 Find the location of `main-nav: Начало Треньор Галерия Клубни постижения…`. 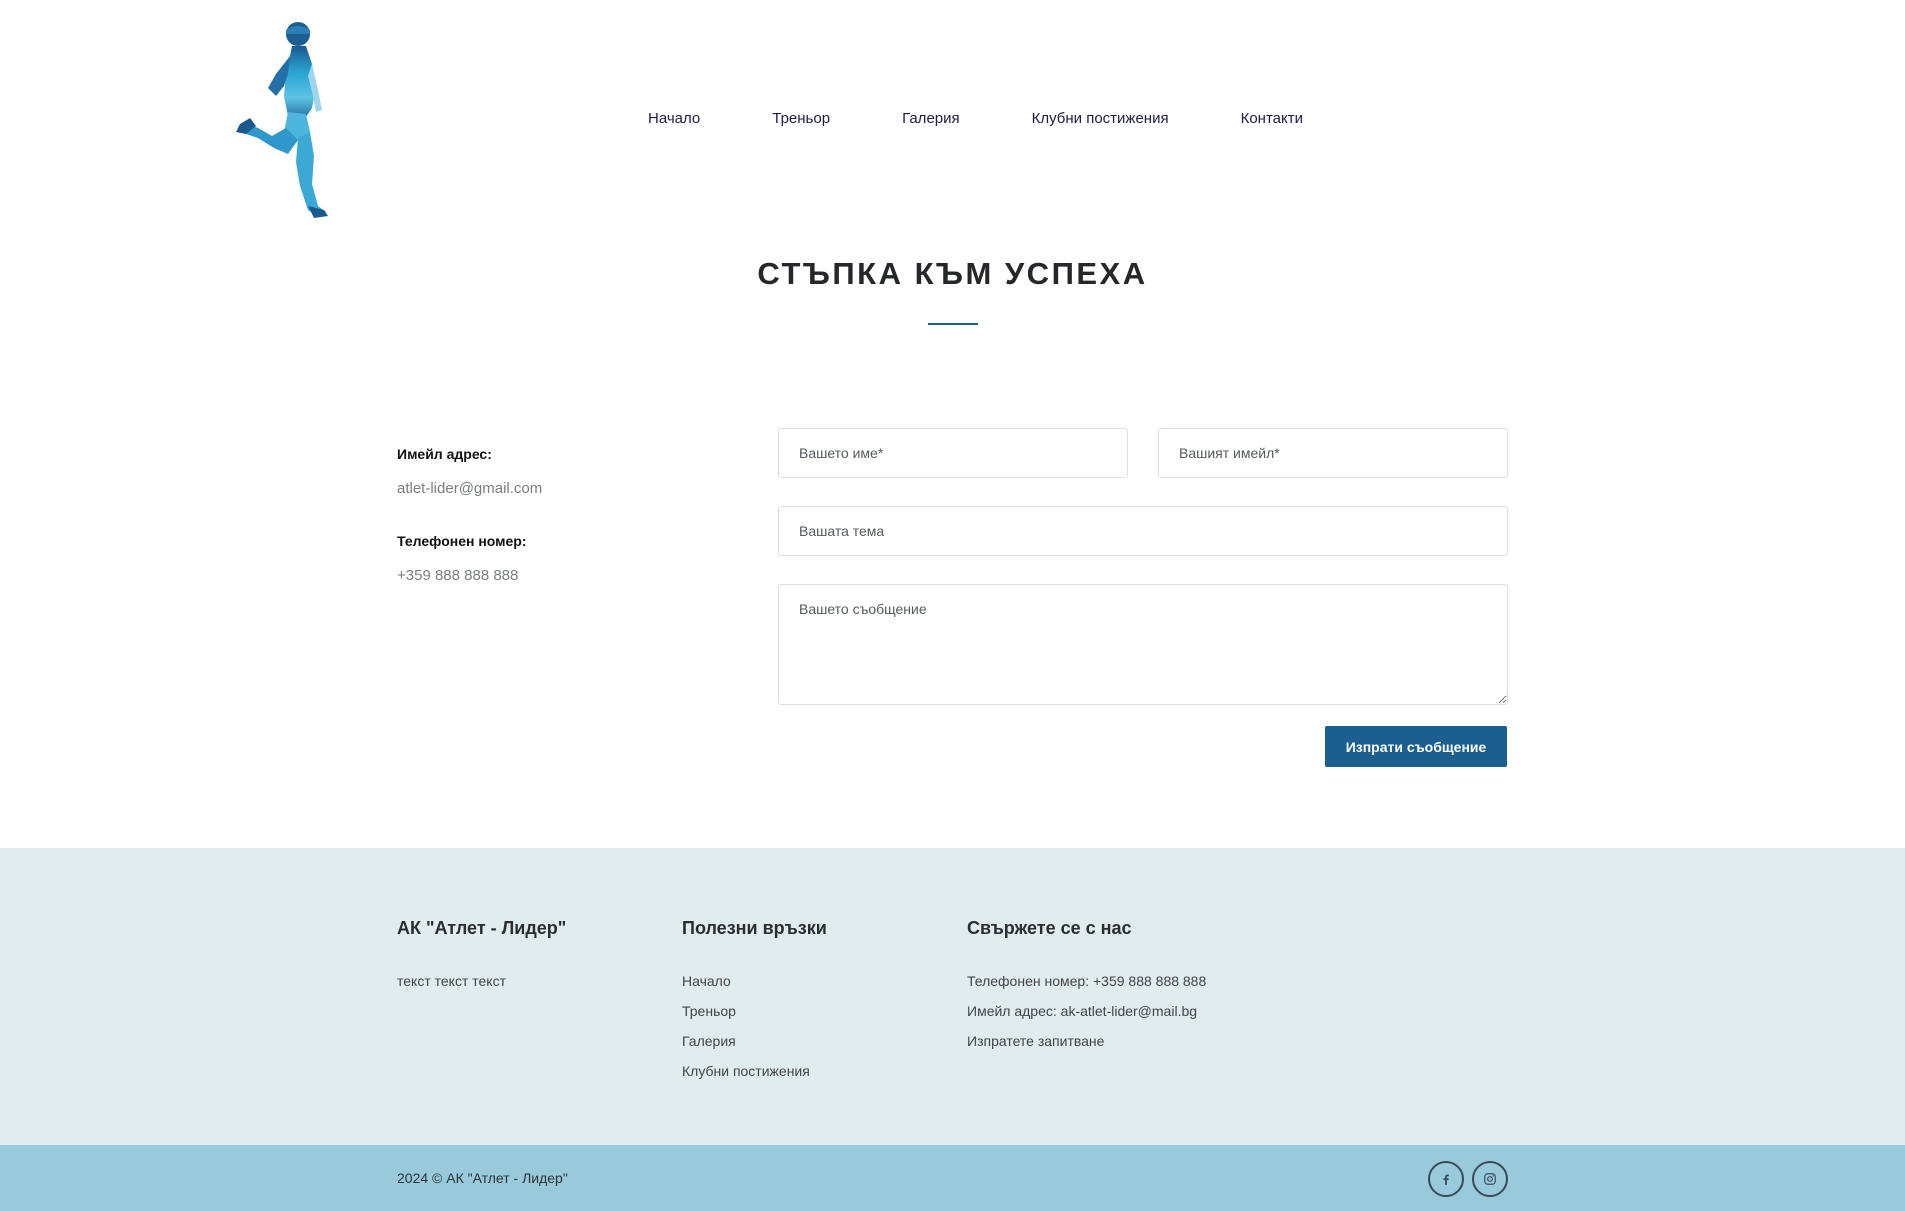

main-nav: Начало Треньор Галерия Клубни постижения… is located at coordinates (952, 118).